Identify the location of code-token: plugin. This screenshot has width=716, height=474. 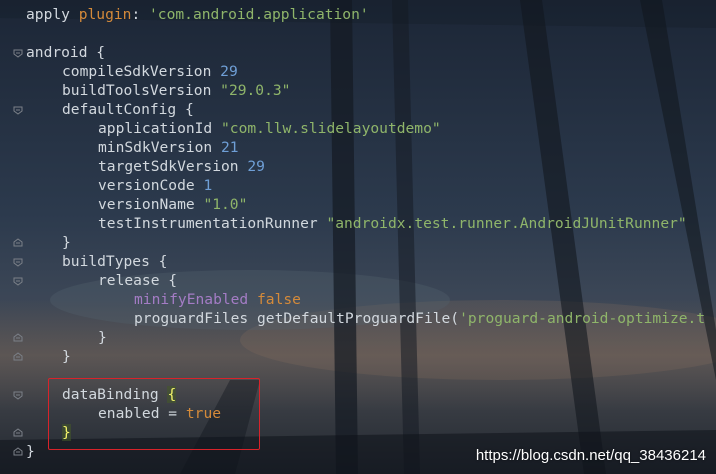
(105, 14).